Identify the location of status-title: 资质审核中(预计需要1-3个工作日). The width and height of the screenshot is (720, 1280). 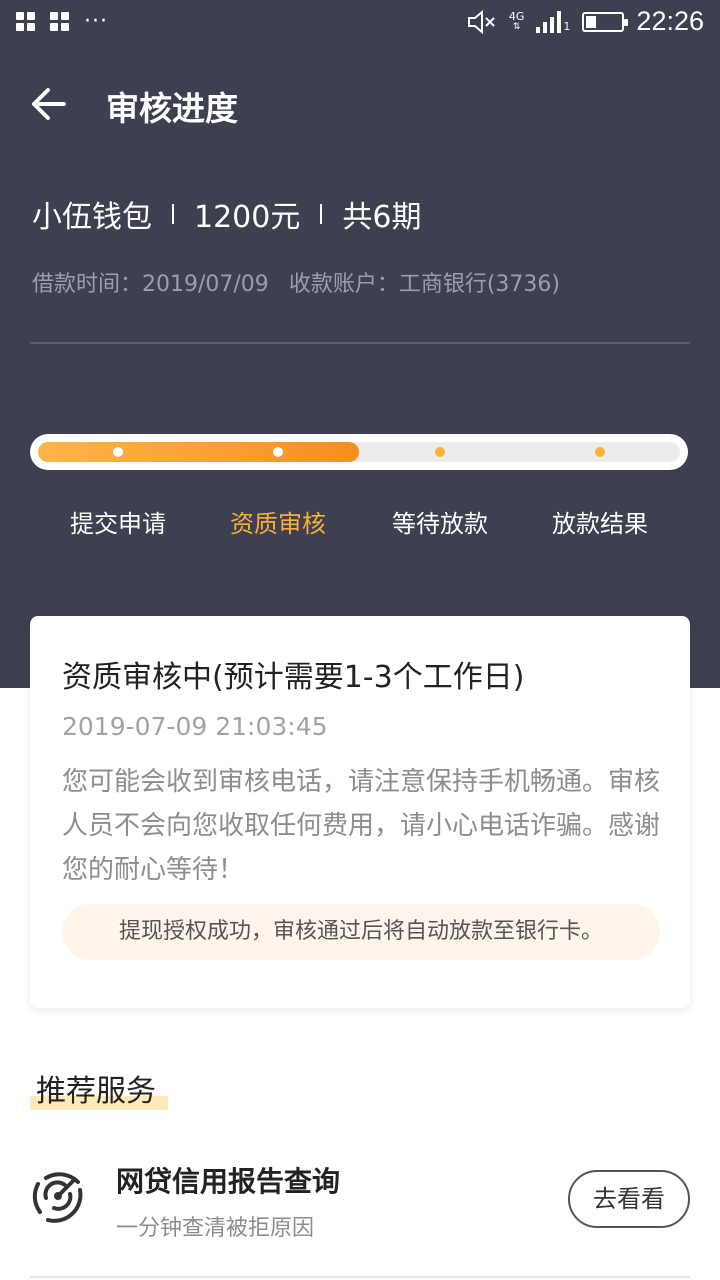
(293, 677).